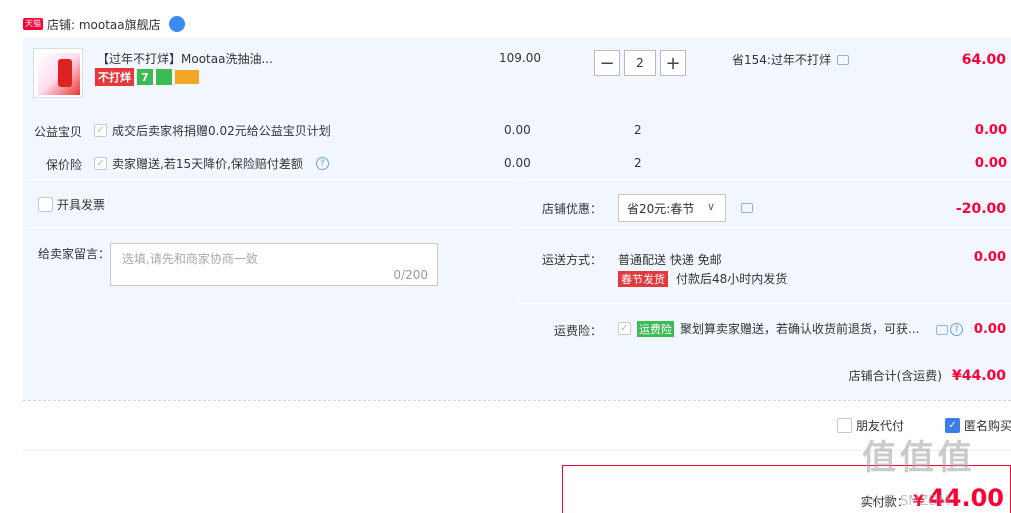 The image size is (1011, 513). I want to click on watermark-sub: zhi 值 SMZDM, so click(905, 501).